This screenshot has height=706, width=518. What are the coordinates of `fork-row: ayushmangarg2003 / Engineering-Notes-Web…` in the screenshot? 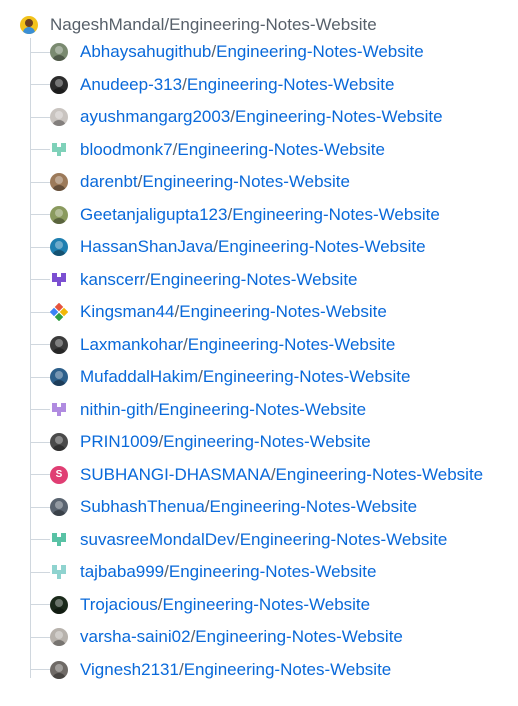 It's located at (236, 117).